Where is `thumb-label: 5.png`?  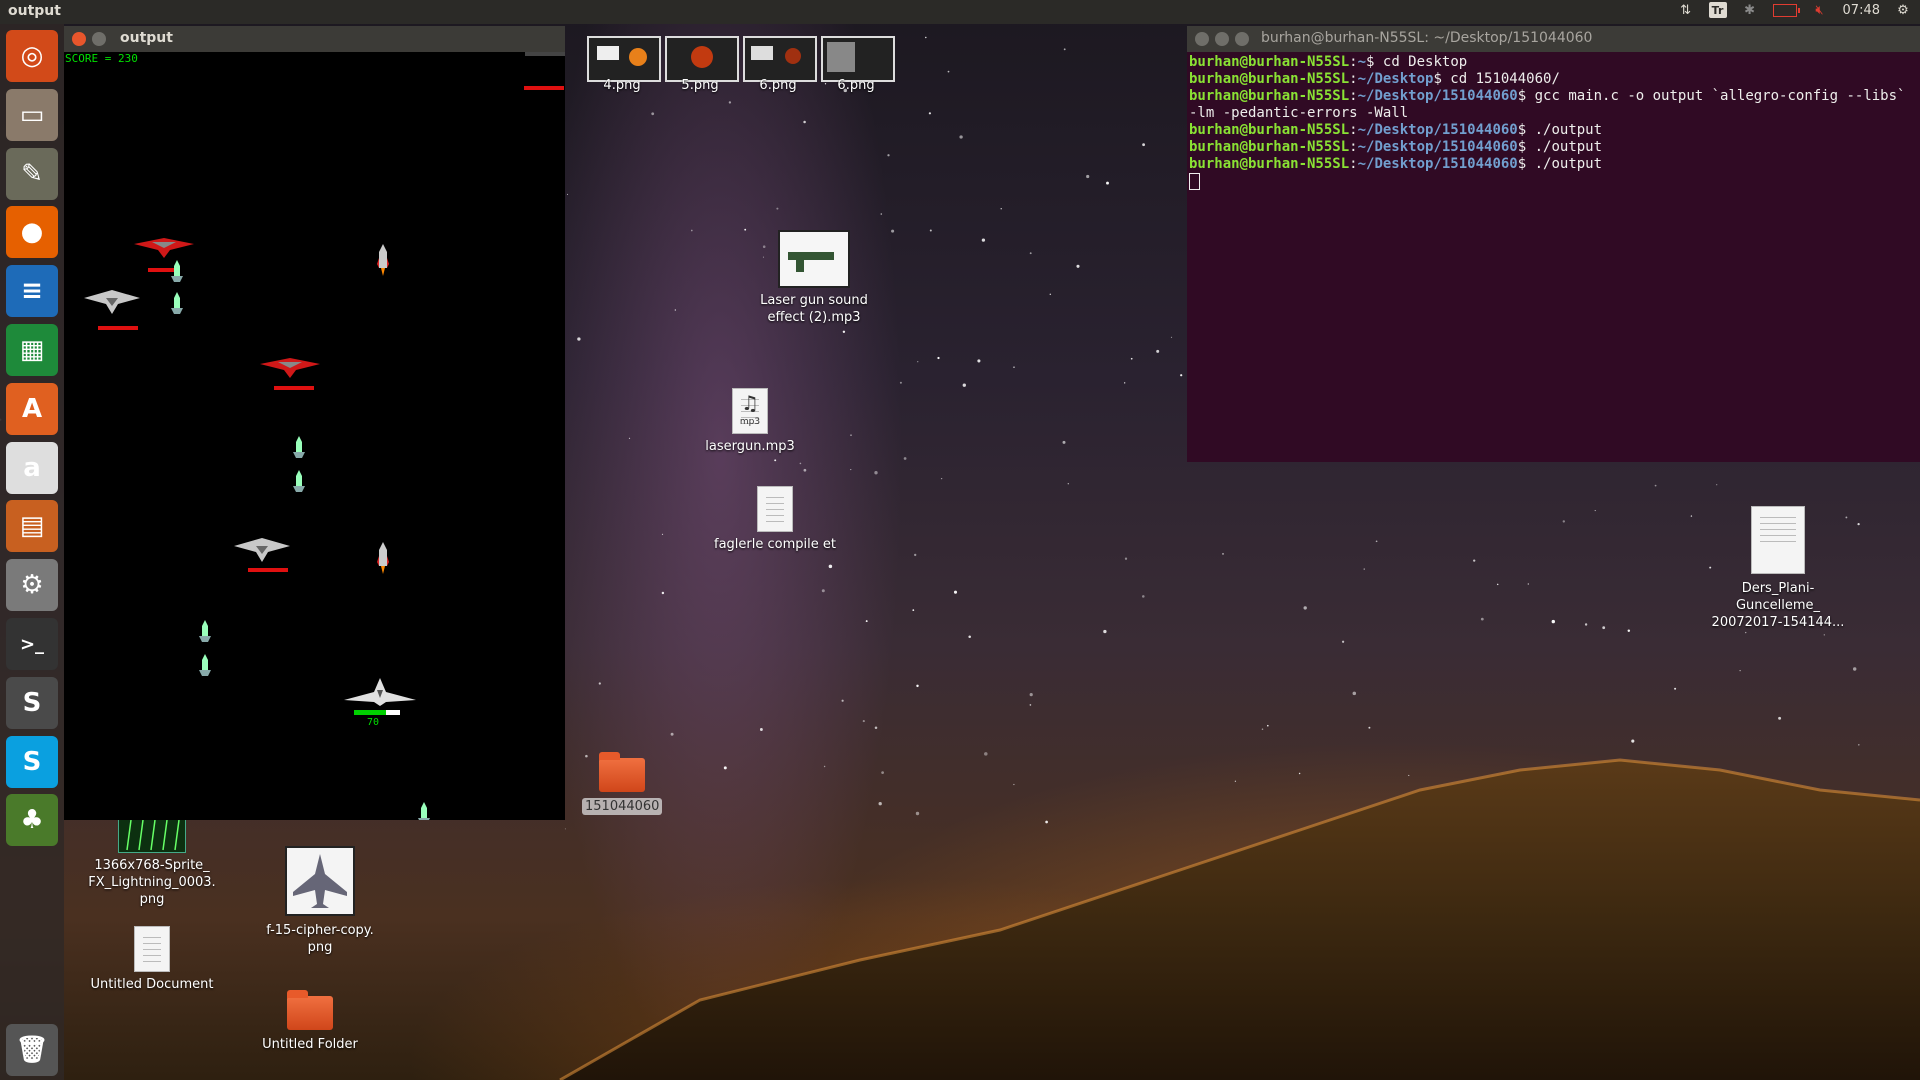
thumb-label: 5.png is located at coordinates (700, 85).